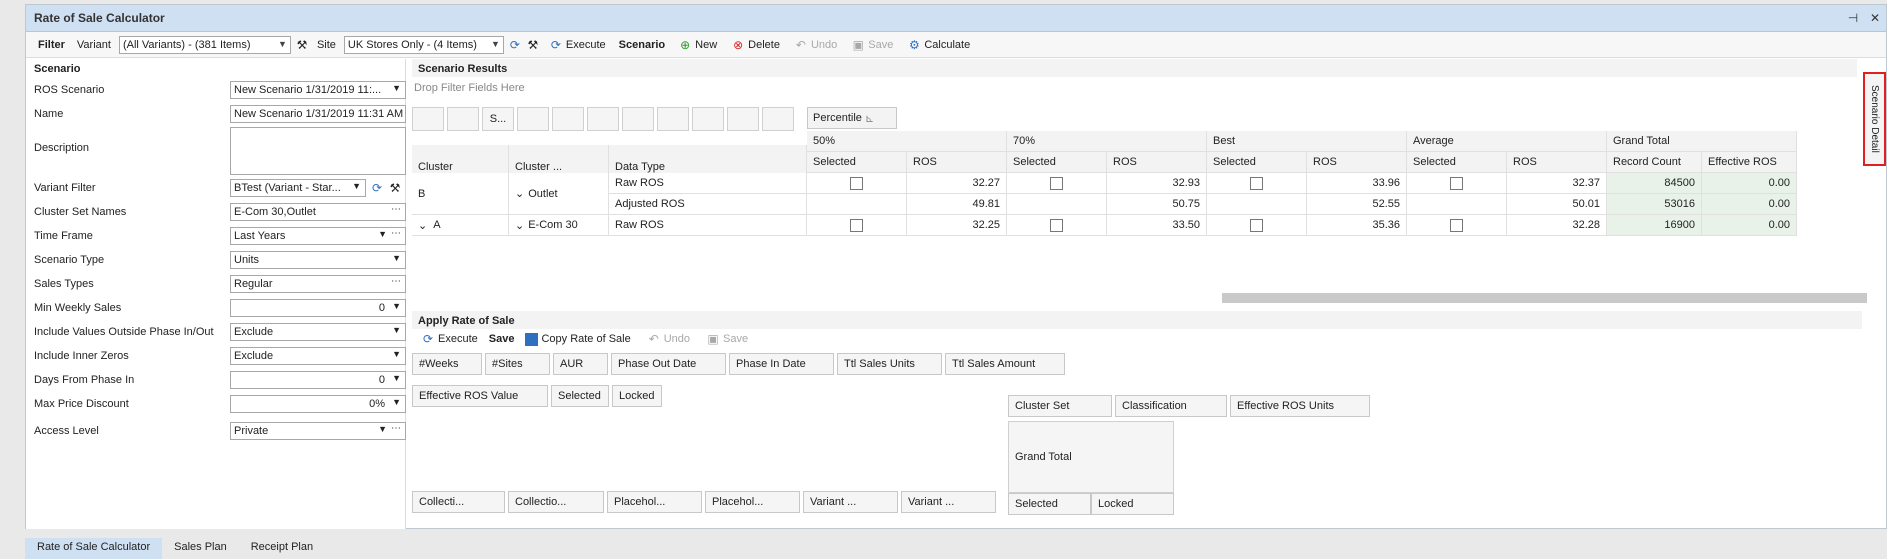 Image resolution: width=1887 pixels, height=559 pixels. What do you see at coordinates (517, 364) in the screenshot?
I see `chip-sites: #Sites` at bounding box center [517, 364].